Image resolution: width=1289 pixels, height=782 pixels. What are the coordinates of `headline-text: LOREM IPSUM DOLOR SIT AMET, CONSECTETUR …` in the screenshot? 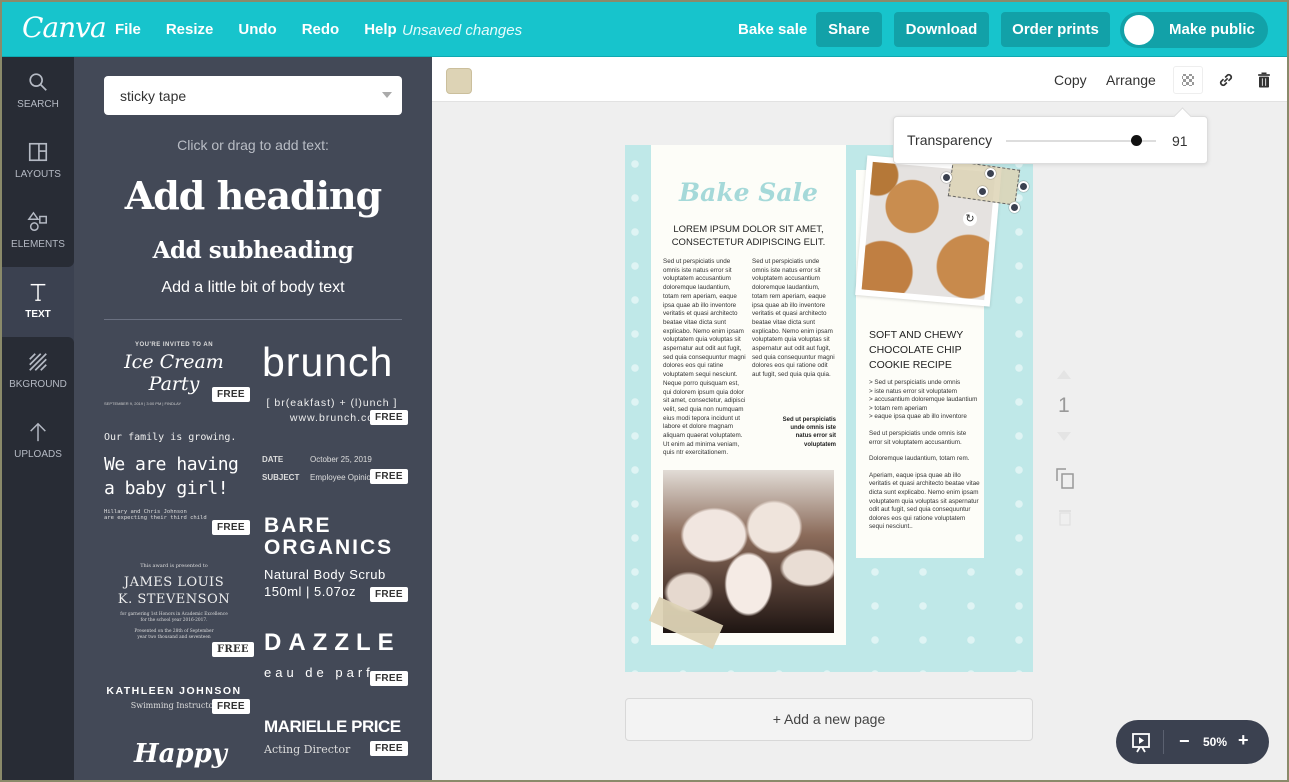 It's located at (748, 236).